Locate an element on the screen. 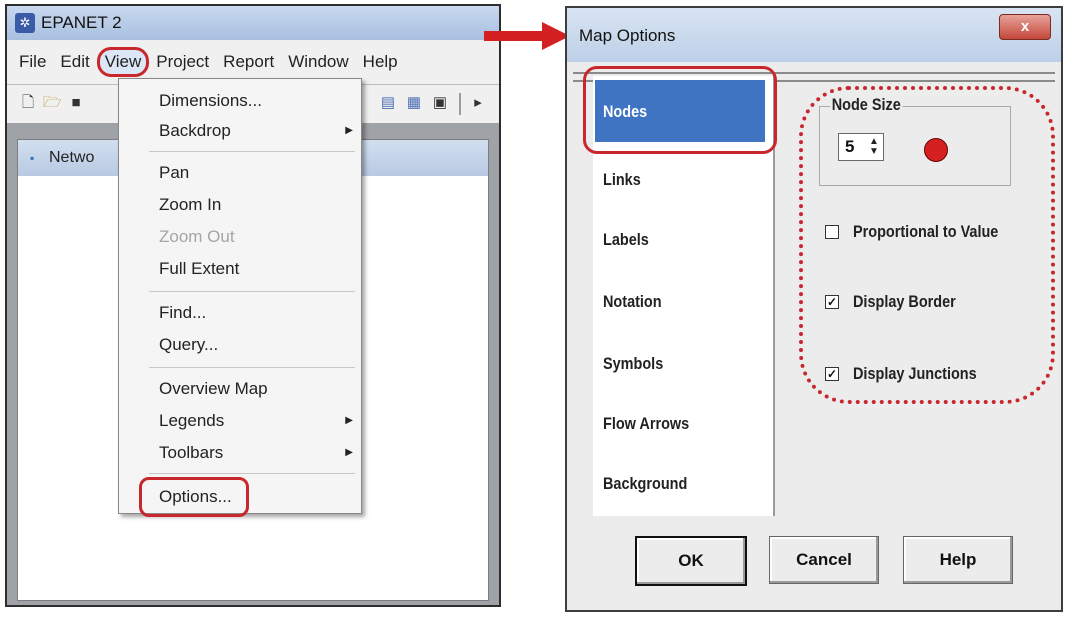 This screenshot has width=1070, height=622. menu-help: Help is located at coordinates (380, 62).